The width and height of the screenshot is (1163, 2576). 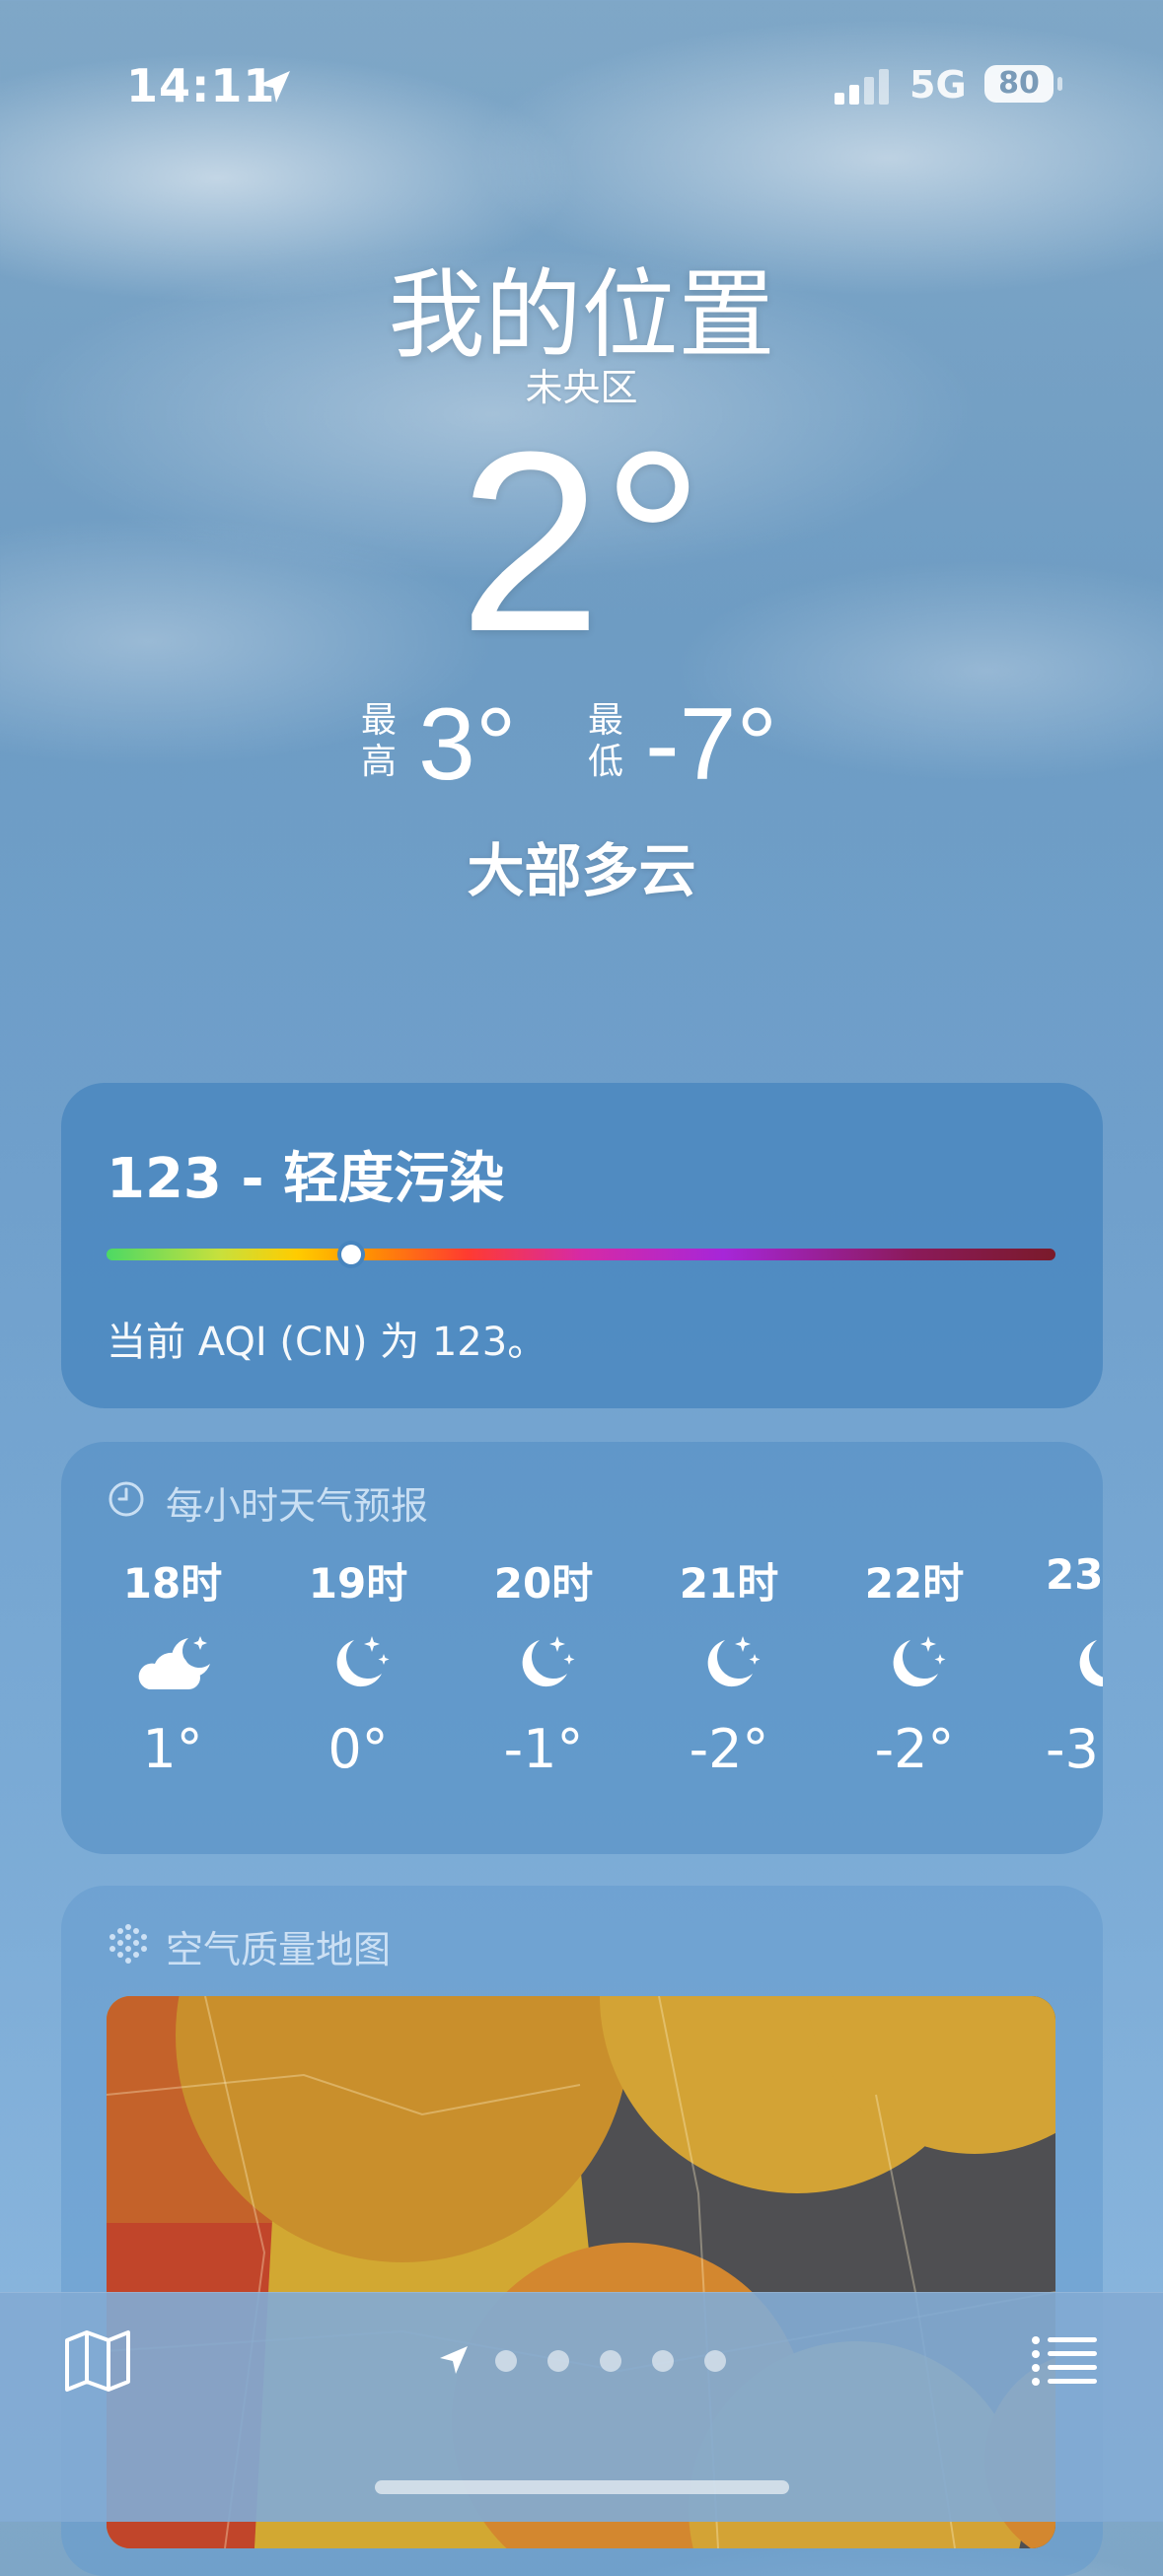 What do you see at coordinates (297, 1506) in the screenshot?
I see `hourly-title: 每小时天气预报` at bounding box center [297, 1506].